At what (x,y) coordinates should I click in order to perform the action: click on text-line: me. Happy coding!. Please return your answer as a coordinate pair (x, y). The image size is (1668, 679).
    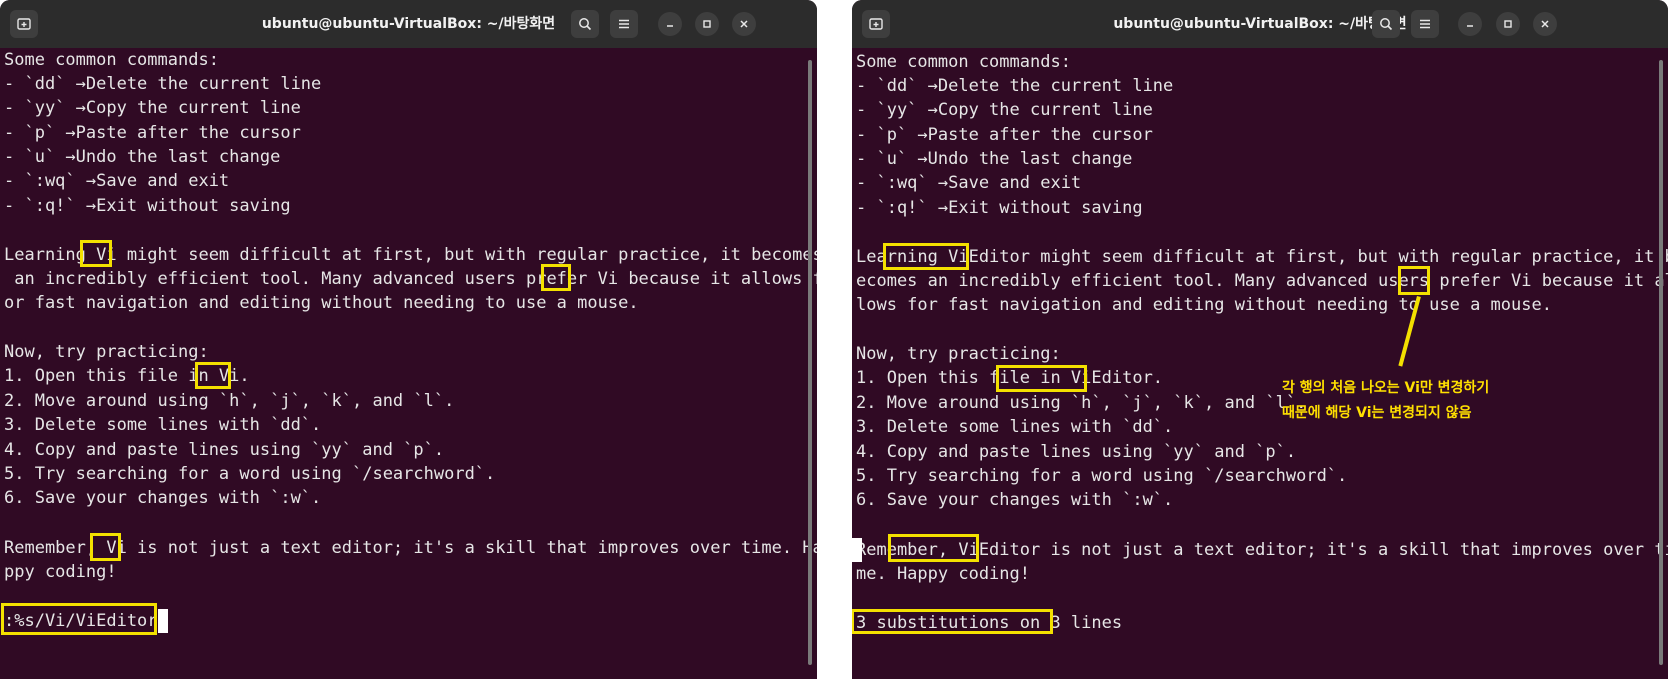
    Looking at the image, I should click on (943, 574).